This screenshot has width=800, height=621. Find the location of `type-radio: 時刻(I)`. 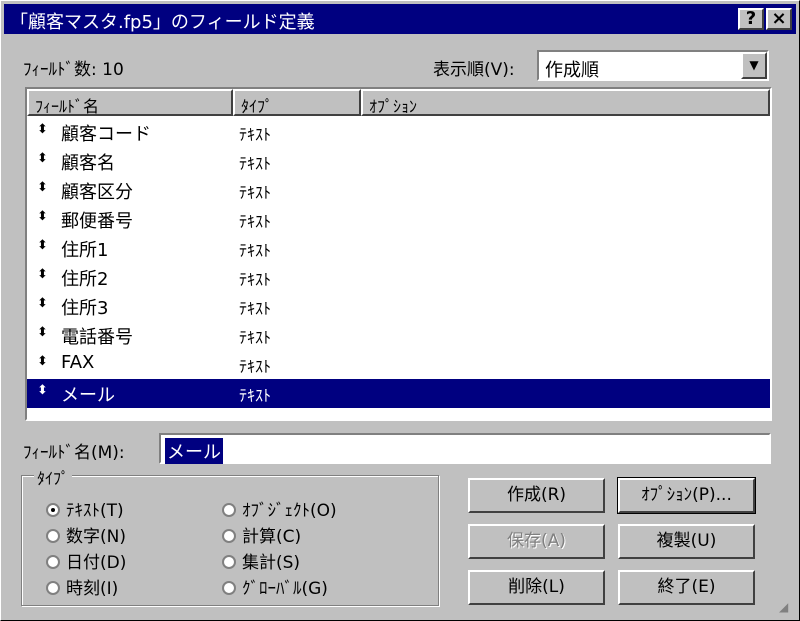

type-radio: 時刻(I) is located at coordinates (82, 586).